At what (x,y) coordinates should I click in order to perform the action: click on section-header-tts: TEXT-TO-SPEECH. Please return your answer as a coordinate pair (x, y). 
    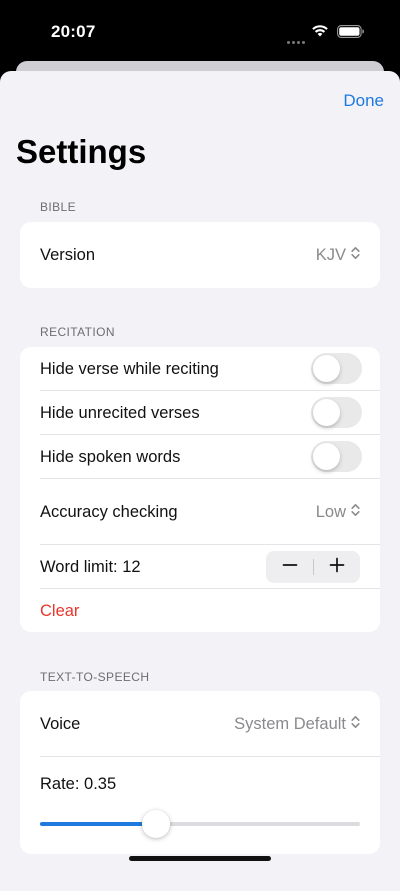
    Looking at the image, I should click on (95, 677).